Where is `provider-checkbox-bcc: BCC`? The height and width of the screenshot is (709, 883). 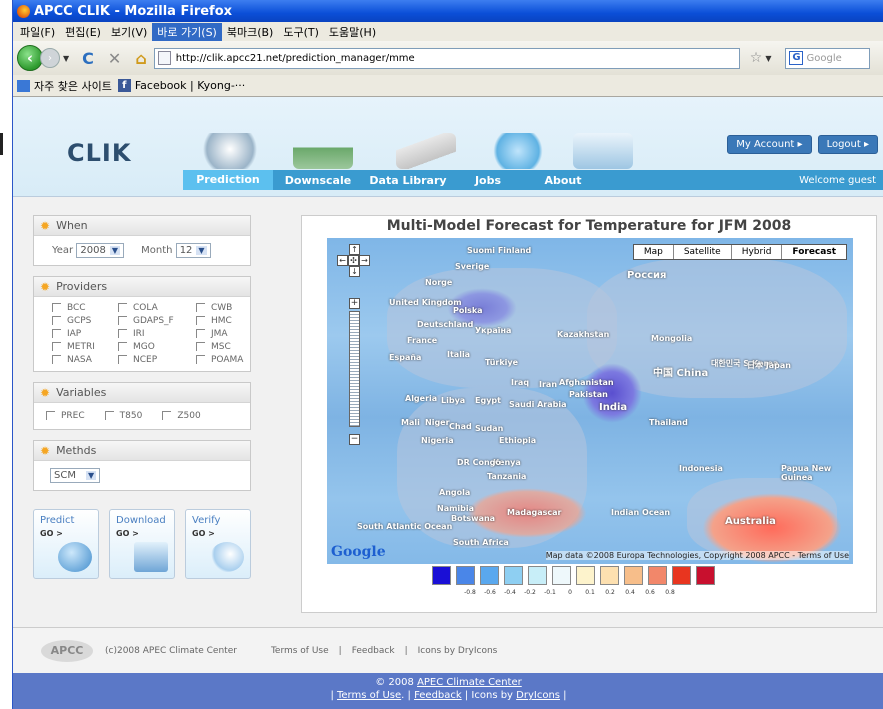
provider-checkbox-bcc: BCC is located at coordinates (85, 308).